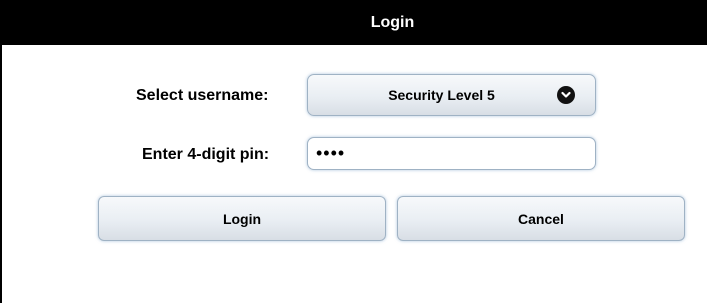 Image resolution: width=707 pixels, height=303 pixels. Describe the element at coordinates (441, 95) in the screenshot. I see `username-selected-value: Security Level 5` at that location.